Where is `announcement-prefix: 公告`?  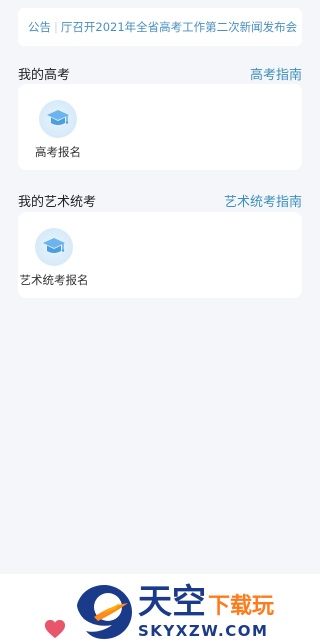 announcement-prefix: 公告 is located at coordinates (39, 27).